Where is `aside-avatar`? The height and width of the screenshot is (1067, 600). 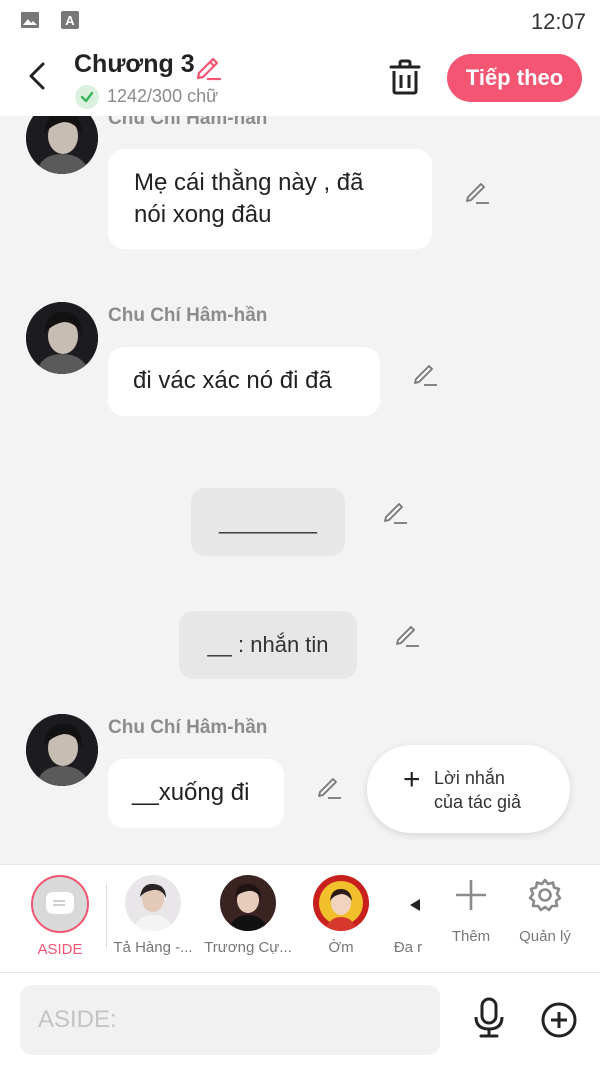 aside-avatar is located at coordinates (60, 904).